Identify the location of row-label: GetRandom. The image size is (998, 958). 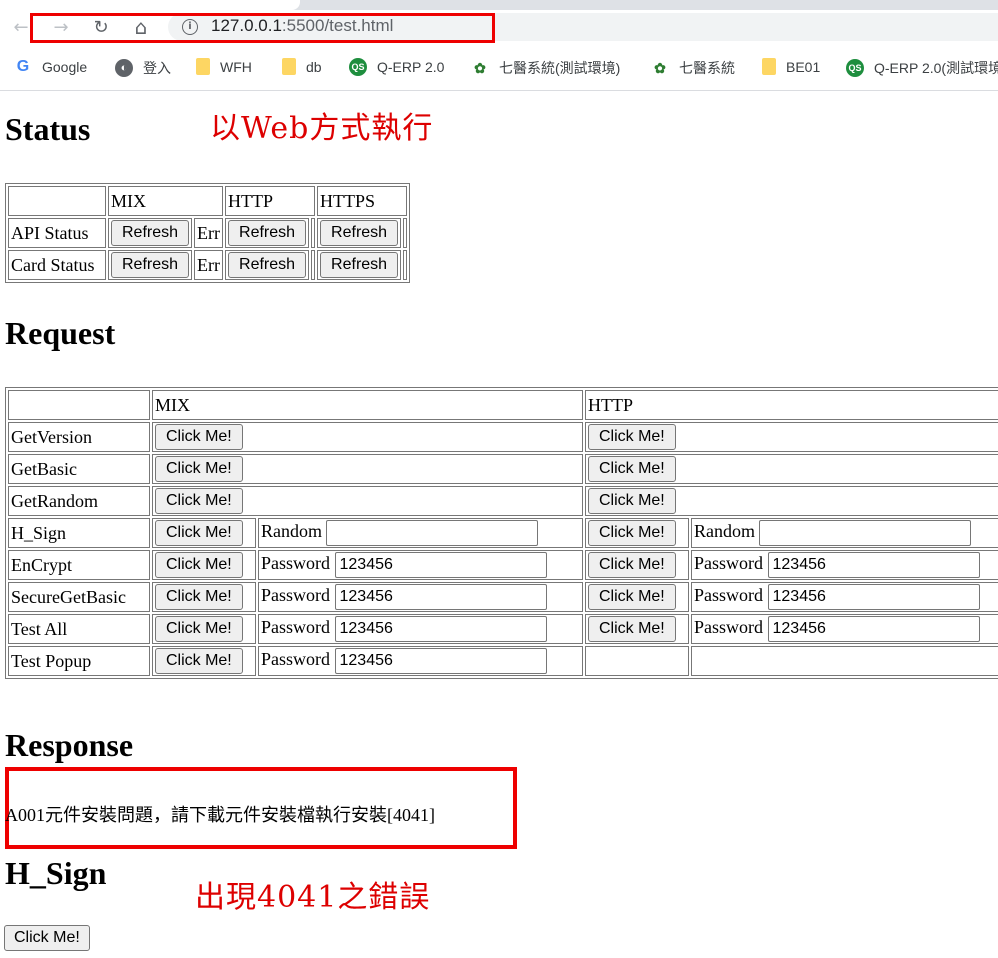
(79, 501).